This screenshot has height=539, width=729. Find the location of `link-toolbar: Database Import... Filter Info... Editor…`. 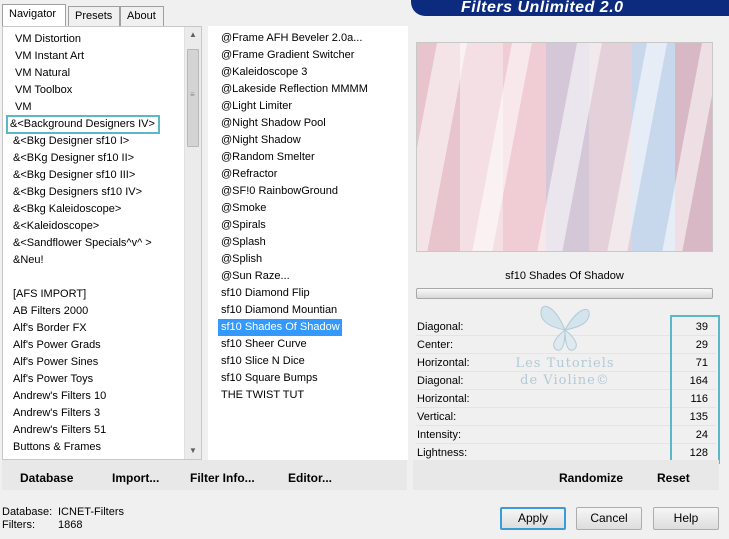

link-toolbar: Database Import... Filter Info... Editor… is located at coordinates (364, 478).